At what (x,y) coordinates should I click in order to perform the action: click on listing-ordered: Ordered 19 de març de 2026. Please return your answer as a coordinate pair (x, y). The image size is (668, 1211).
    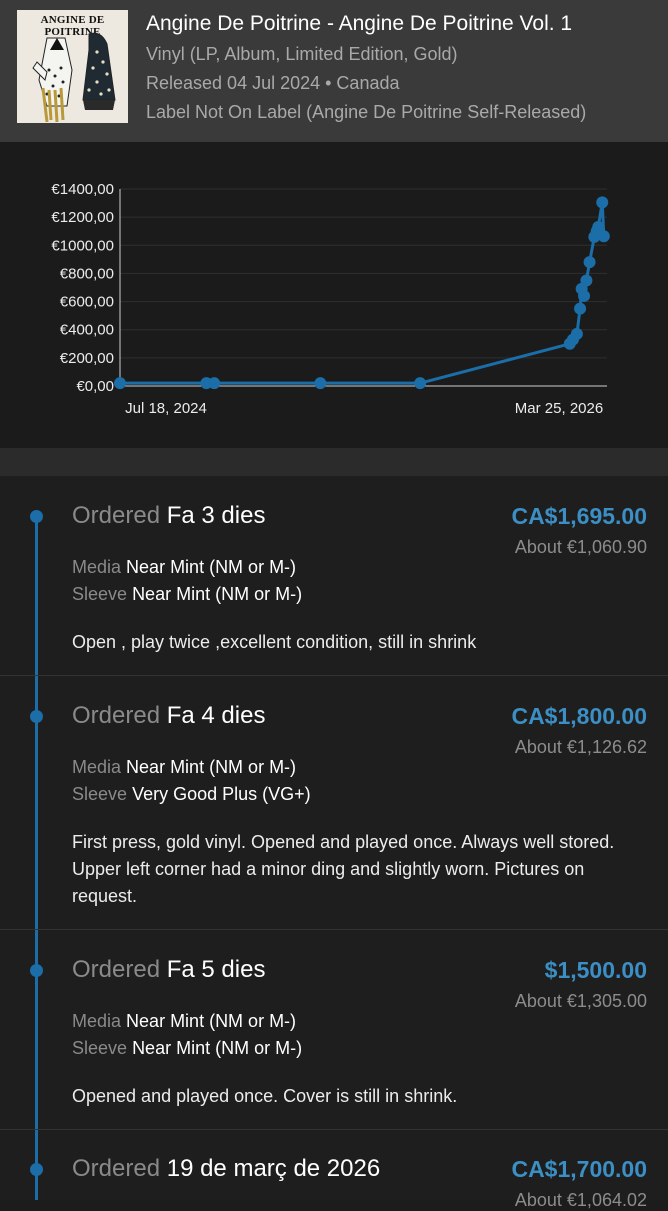
    Looking at the image, I should click on (226, 1169).